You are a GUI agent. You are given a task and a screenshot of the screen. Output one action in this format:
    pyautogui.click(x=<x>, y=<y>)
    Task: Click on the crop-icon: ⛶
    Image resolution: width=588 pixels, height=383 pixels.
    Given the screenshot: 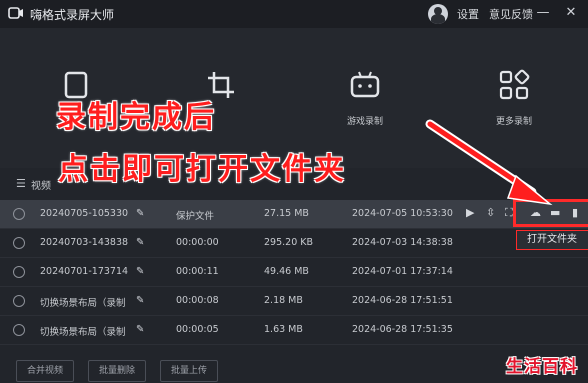 What is the action you would take?
    pyautogui.click(x=509, y=213)
    